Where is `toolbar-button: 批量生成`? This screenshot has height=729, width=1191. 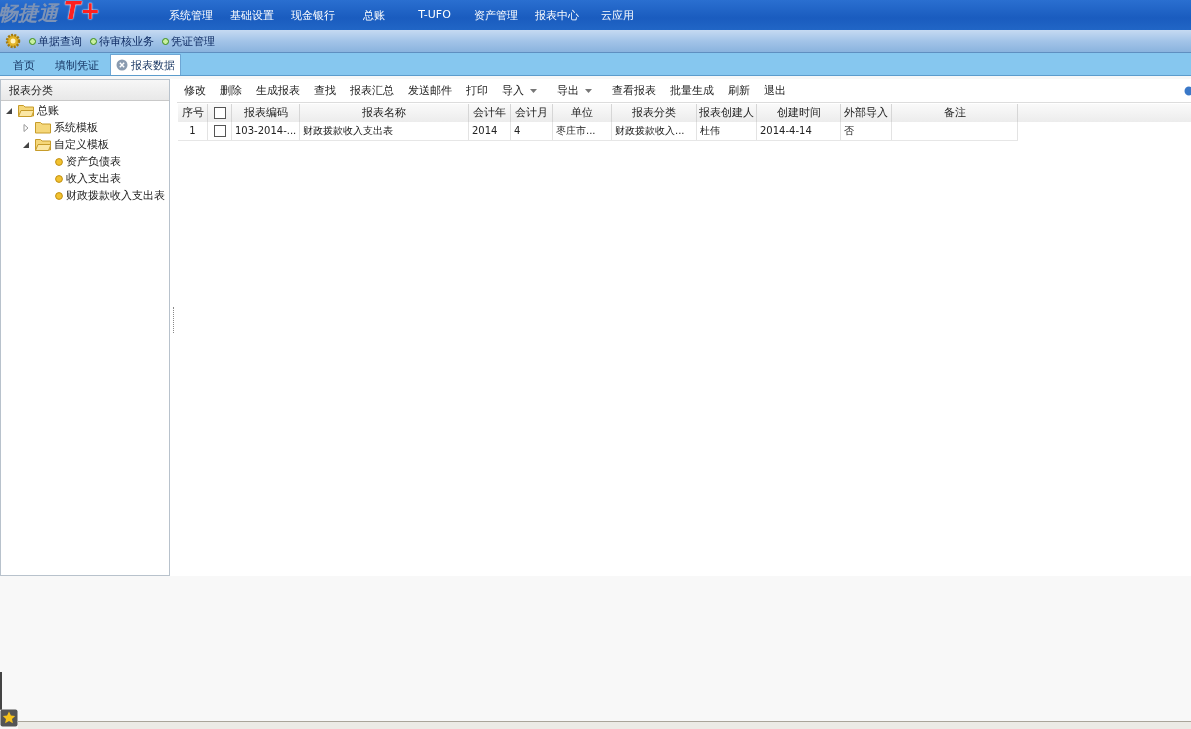
toolbar-button: 批量生成 is located at coordinates (692, 90).